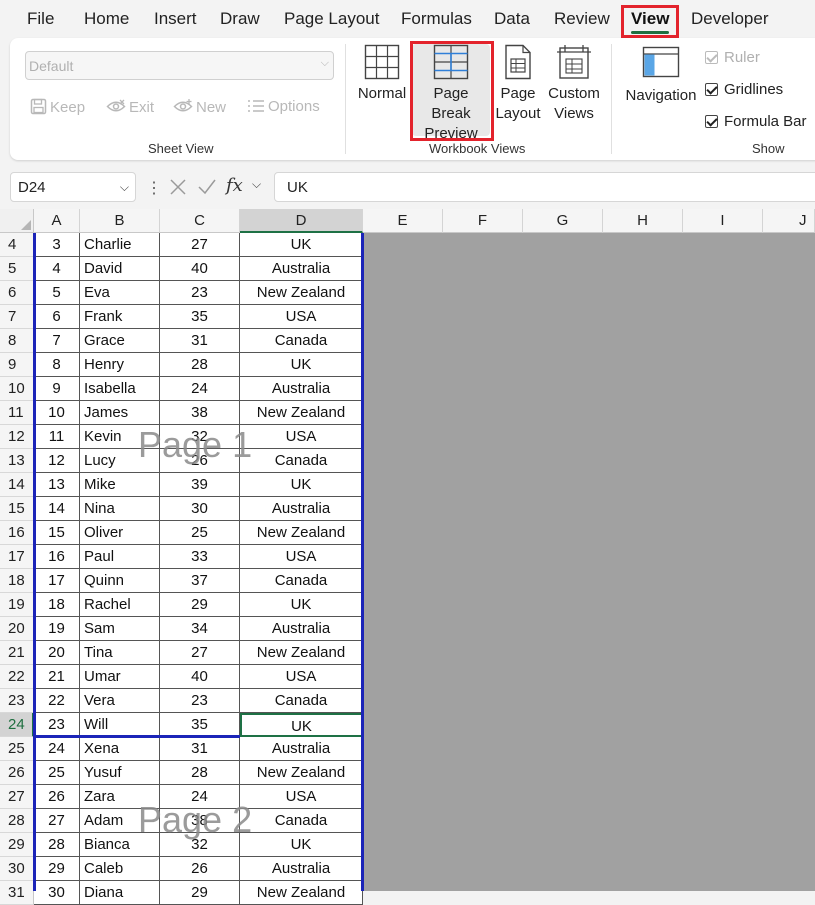 The height and width of the screenshot is (905, 815). Describe the element at coordinates (17, 893) in the screenshot. I see `row-header: 31` at that location.